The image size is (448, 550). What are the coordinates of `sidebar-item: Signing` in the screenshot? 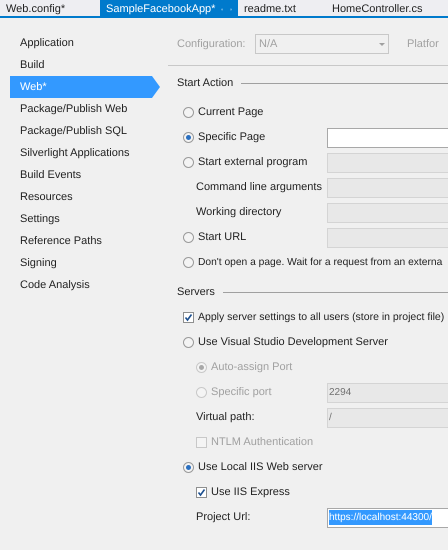 It's located at (85, 263).